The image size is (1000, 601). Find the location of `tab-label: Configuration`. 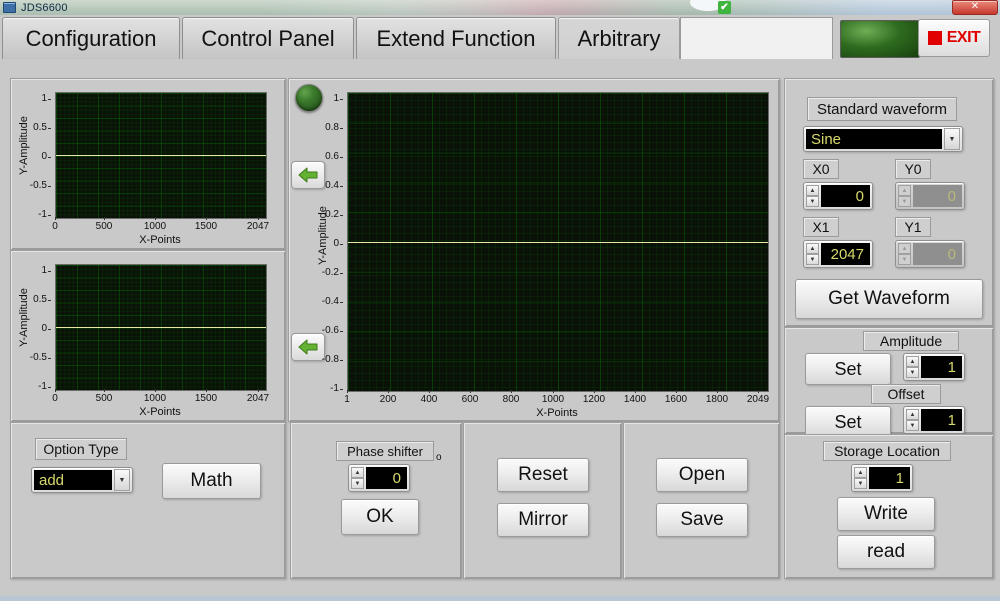

tab-label: Configuration is located at coordinates (91, 38).